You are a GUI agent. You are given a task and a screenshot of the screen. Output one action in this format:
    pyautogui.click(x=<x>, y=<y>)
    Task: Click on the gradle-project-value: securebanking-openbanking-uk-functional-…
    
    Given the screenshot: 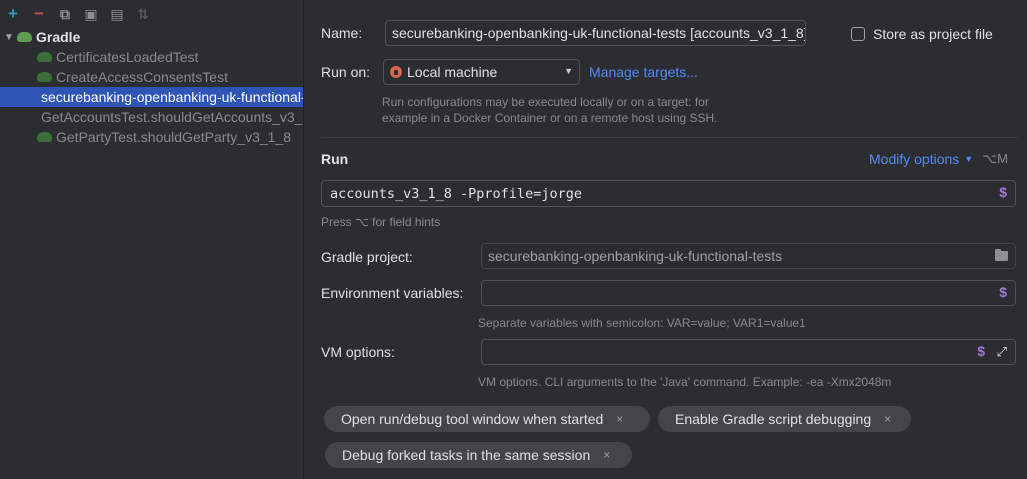 What is the action you would take?
    pyautogui.click(x=635, y=256)
    